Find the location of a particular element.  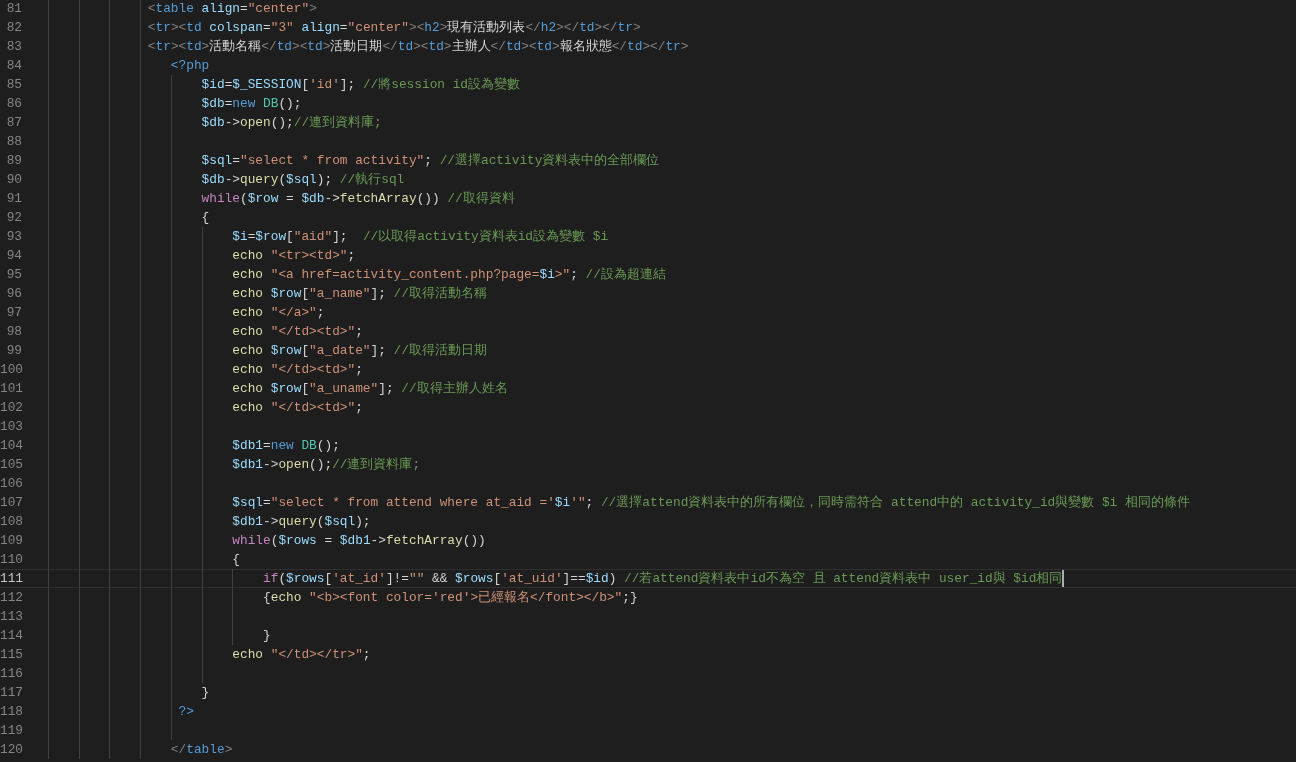

line-number: 116 is located at coordinates (11, 674).